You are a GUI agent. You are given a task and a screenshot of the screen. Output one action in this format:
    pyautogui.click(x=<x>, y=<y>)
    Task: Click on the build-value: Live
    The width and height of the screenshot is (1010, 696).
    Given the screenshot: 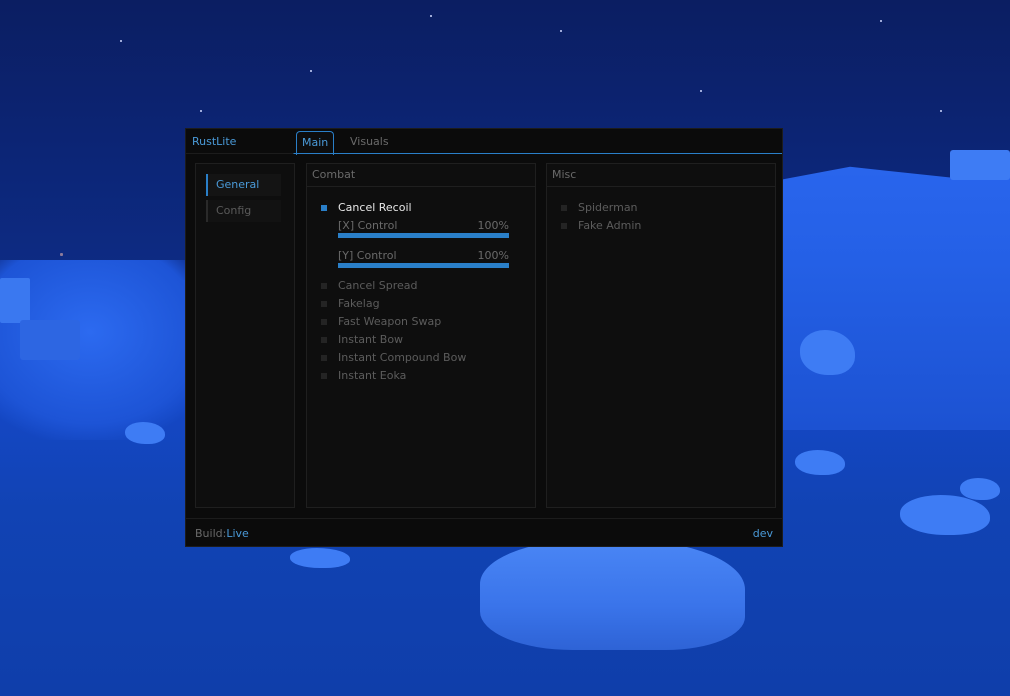 What is the action you would take?
    pyautogui.click(x=237, y=533)
    